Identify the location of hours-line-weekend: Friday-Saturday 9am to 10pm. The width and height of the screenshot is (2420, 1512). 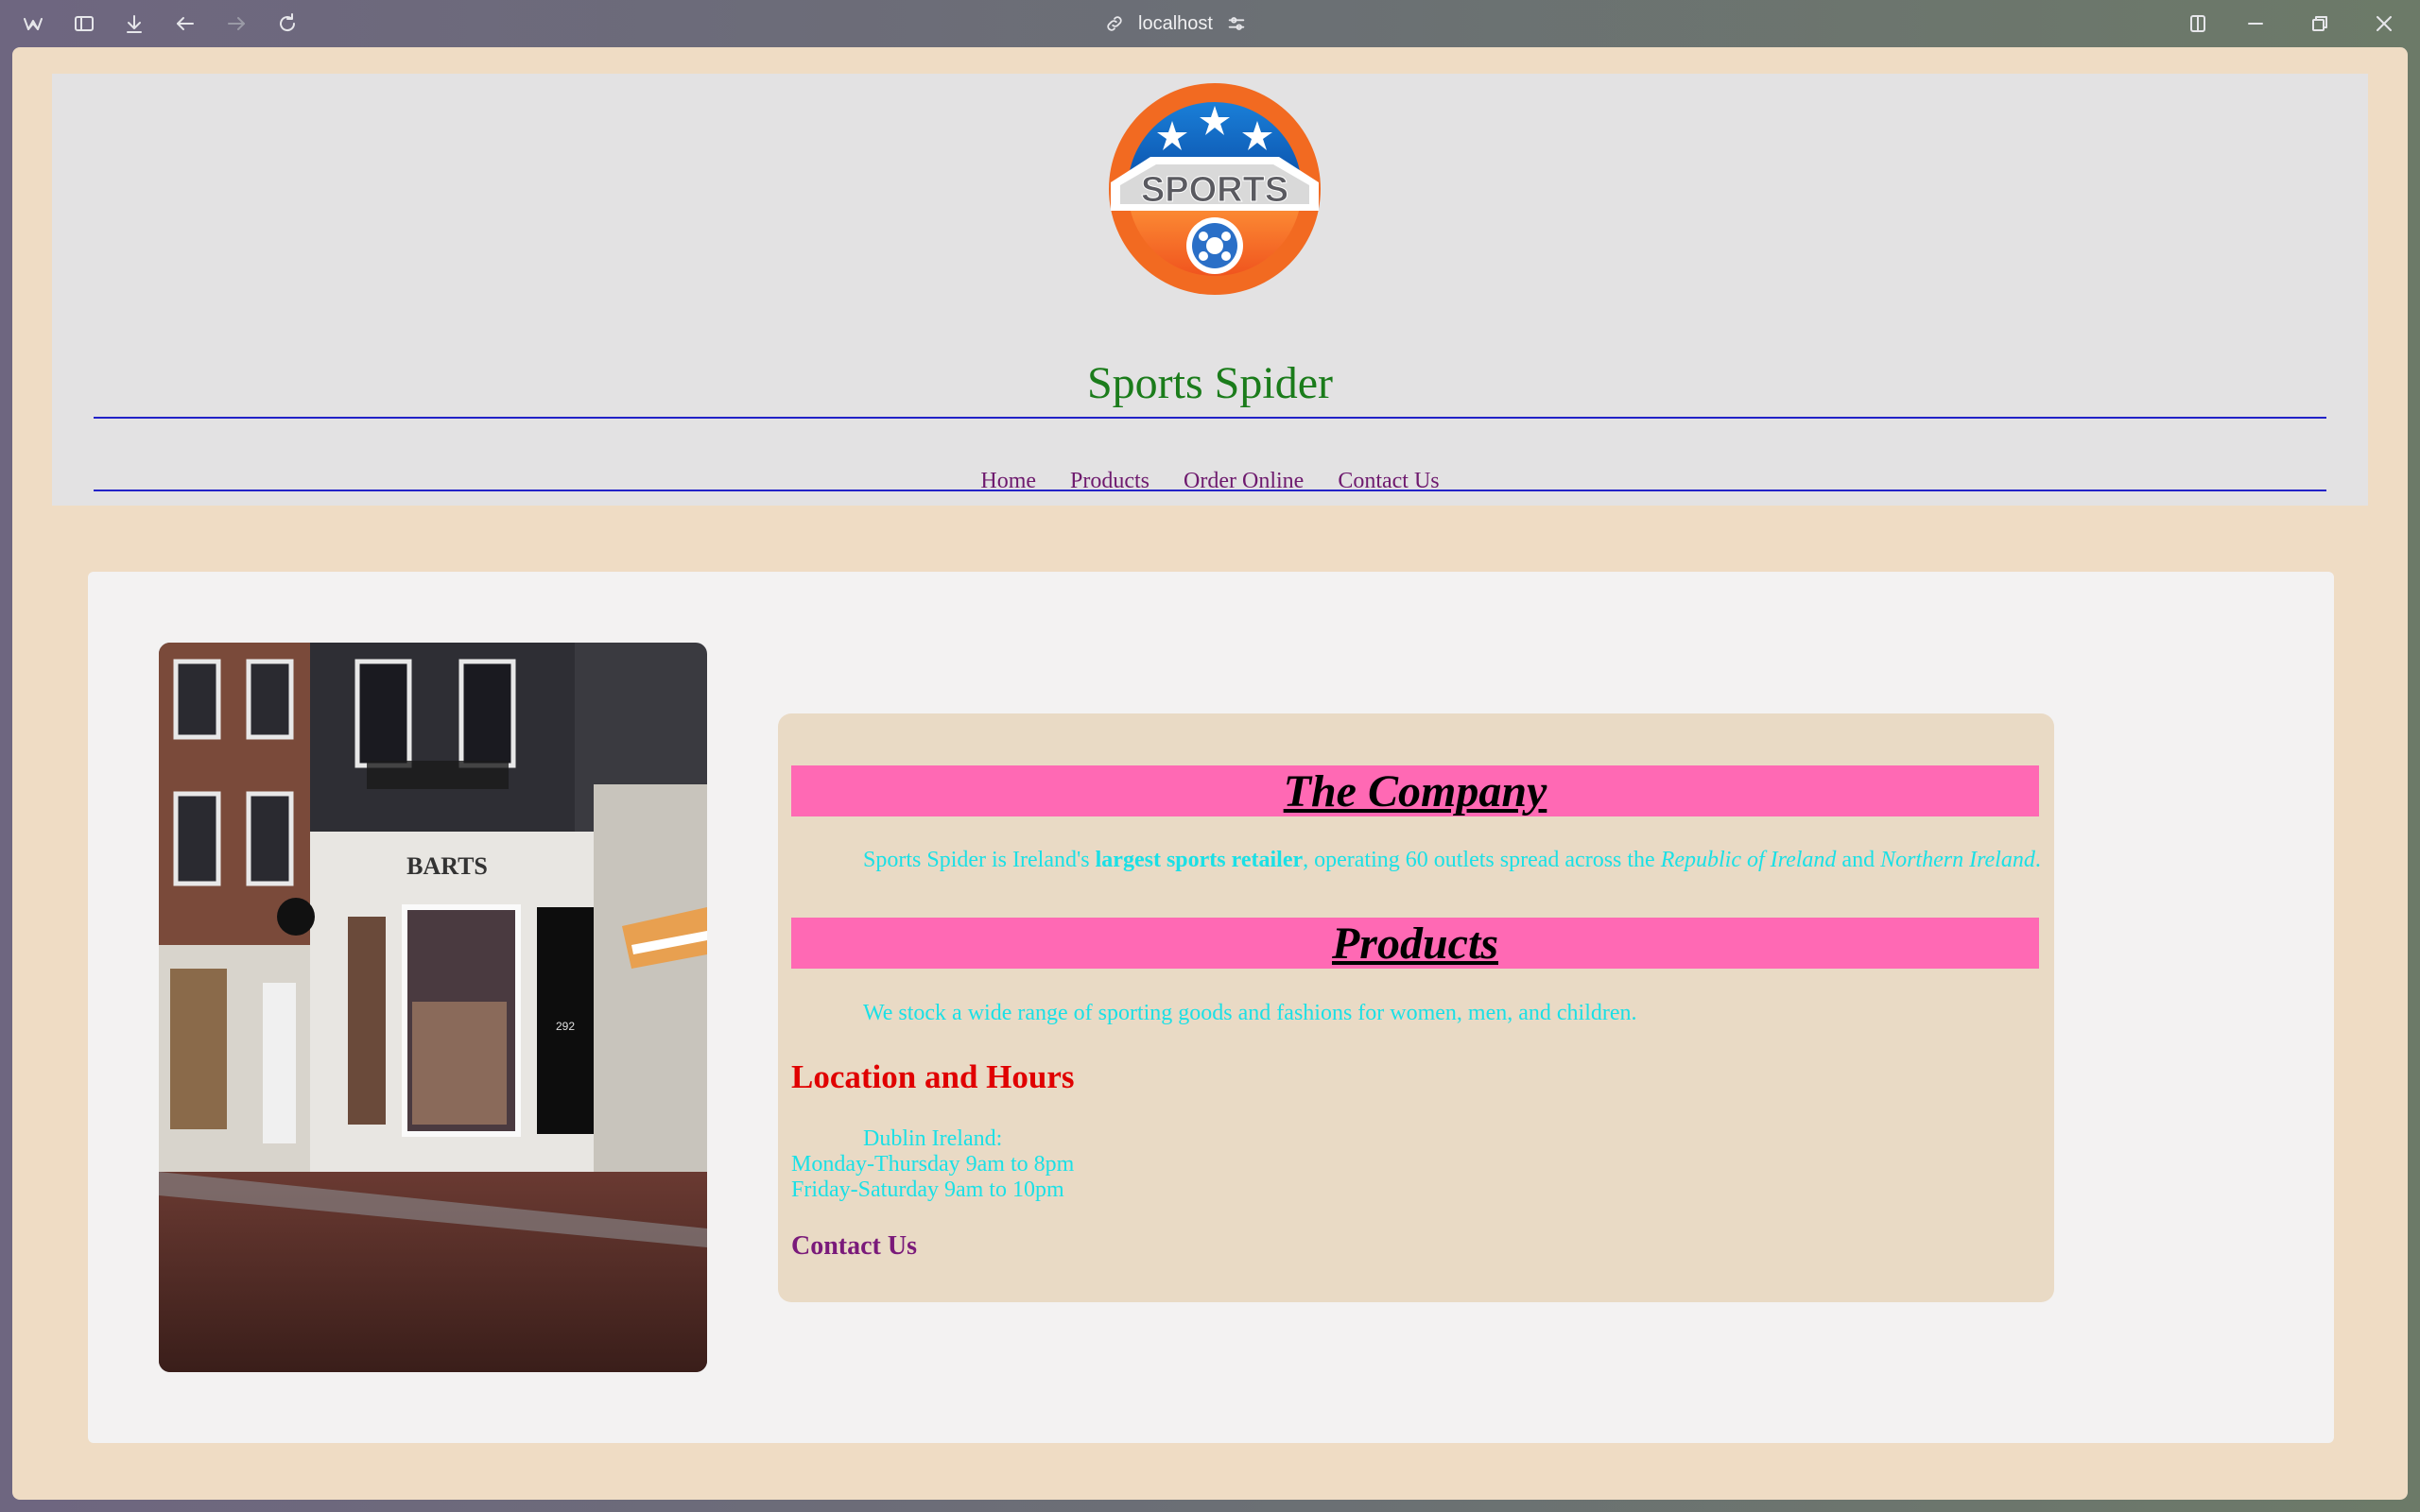
(927, 1189).